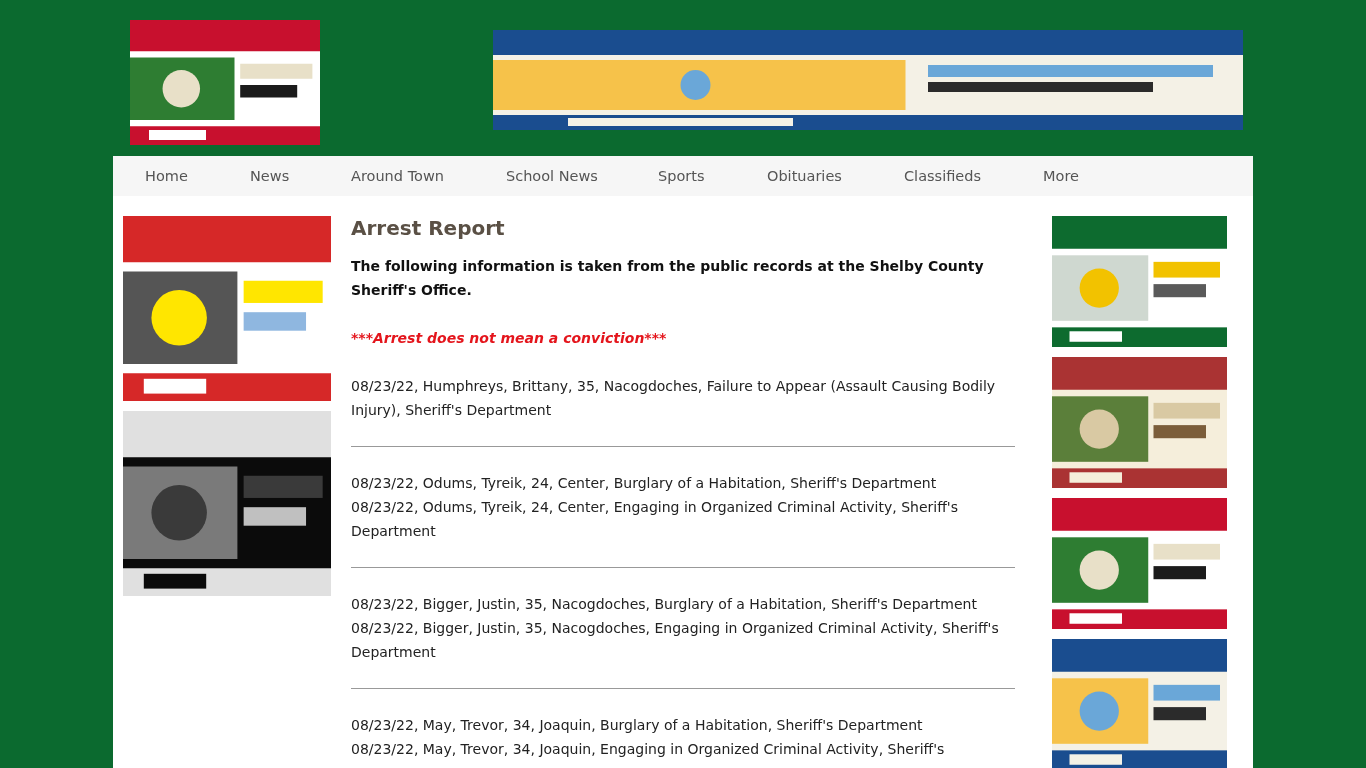 Image resolution: width=1366 pixels, height=768 pixels. What do you see at coordinates (668, 278) in the screenshot?
I see `intro-text: The following information is taken from the public records at the Shelby County Sheriff's Office.` at bounding box center [668, 278].